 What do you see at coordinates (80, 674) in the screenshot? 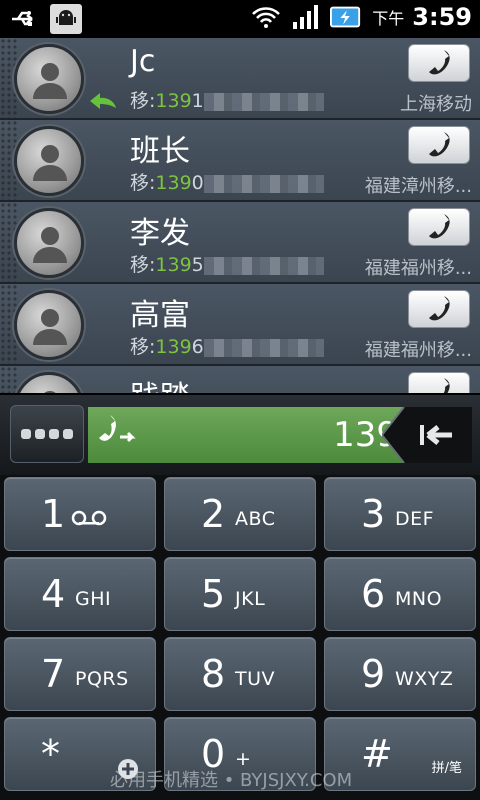
I see `key-7: 7 PQRS` at bounding box center [80, 674].